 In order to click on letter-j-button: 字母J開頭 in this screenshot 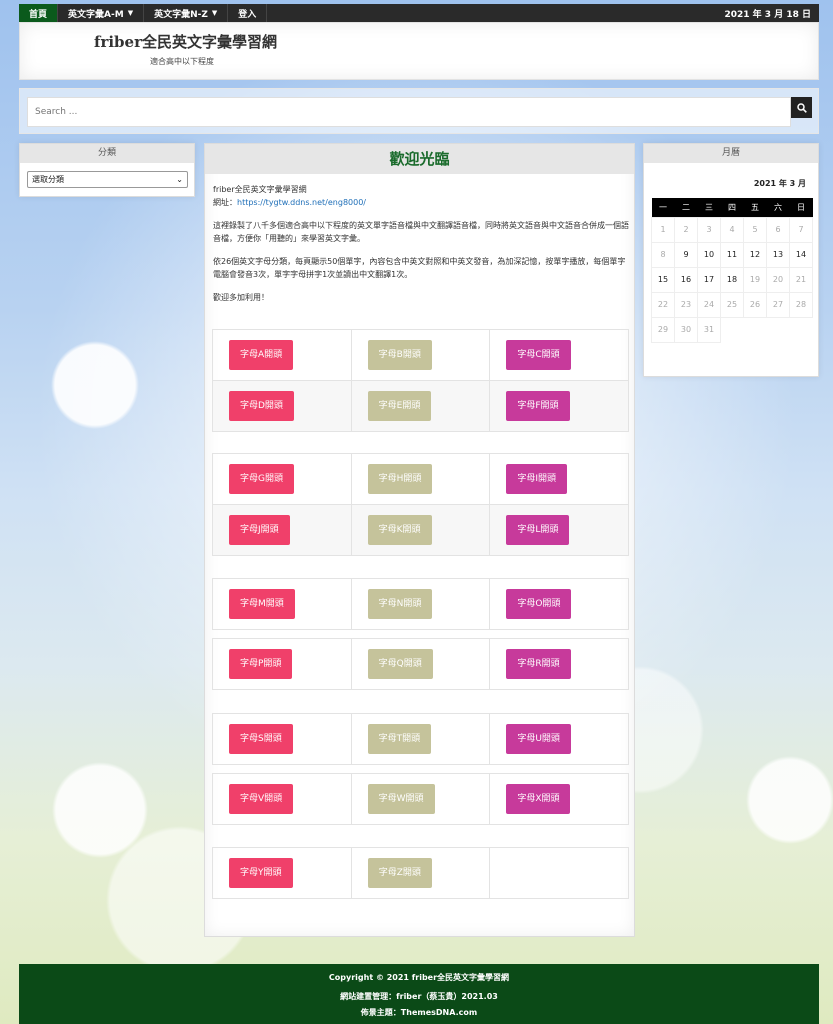, I will do `click(259, 530)`.